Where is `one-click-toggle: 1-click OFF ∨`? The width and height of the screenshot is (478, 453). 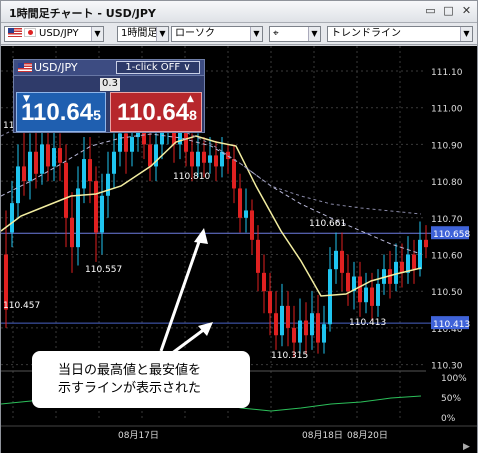 one-click-toggle: 1-click OFF ∨ is located at coordinates (158, 67).